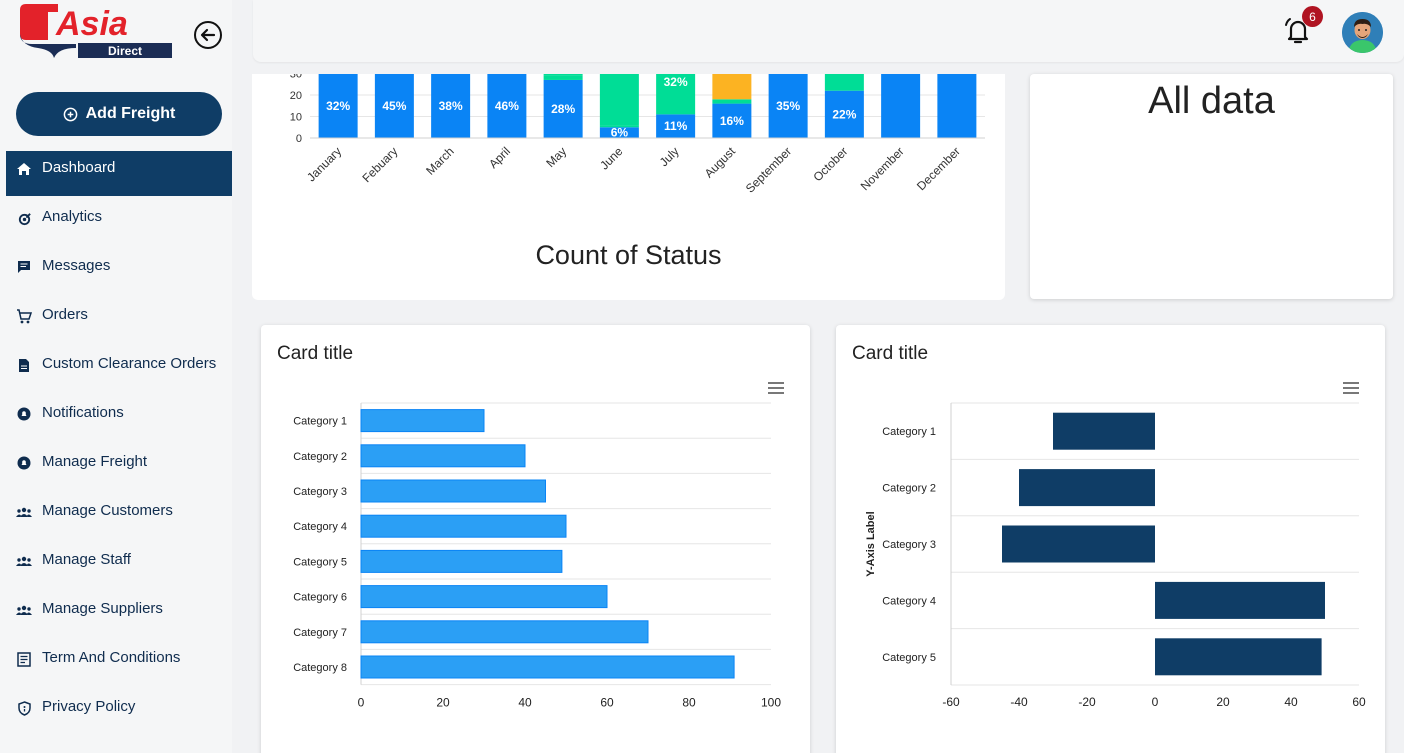  Describe the element at coordinates (119, 469) in the screenshot. I see `sidebar-item-manage-freight: Manage Freight` at that location.